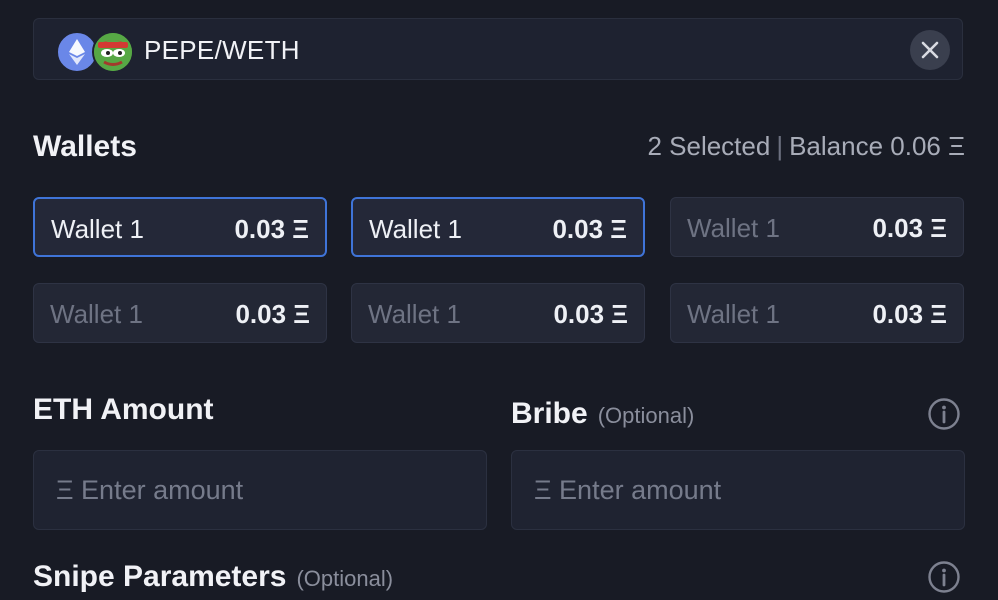 The height and width of the screenshot is (600, 998). I want to click on snipe-optional-tag: (Optional), so click(345, 578).